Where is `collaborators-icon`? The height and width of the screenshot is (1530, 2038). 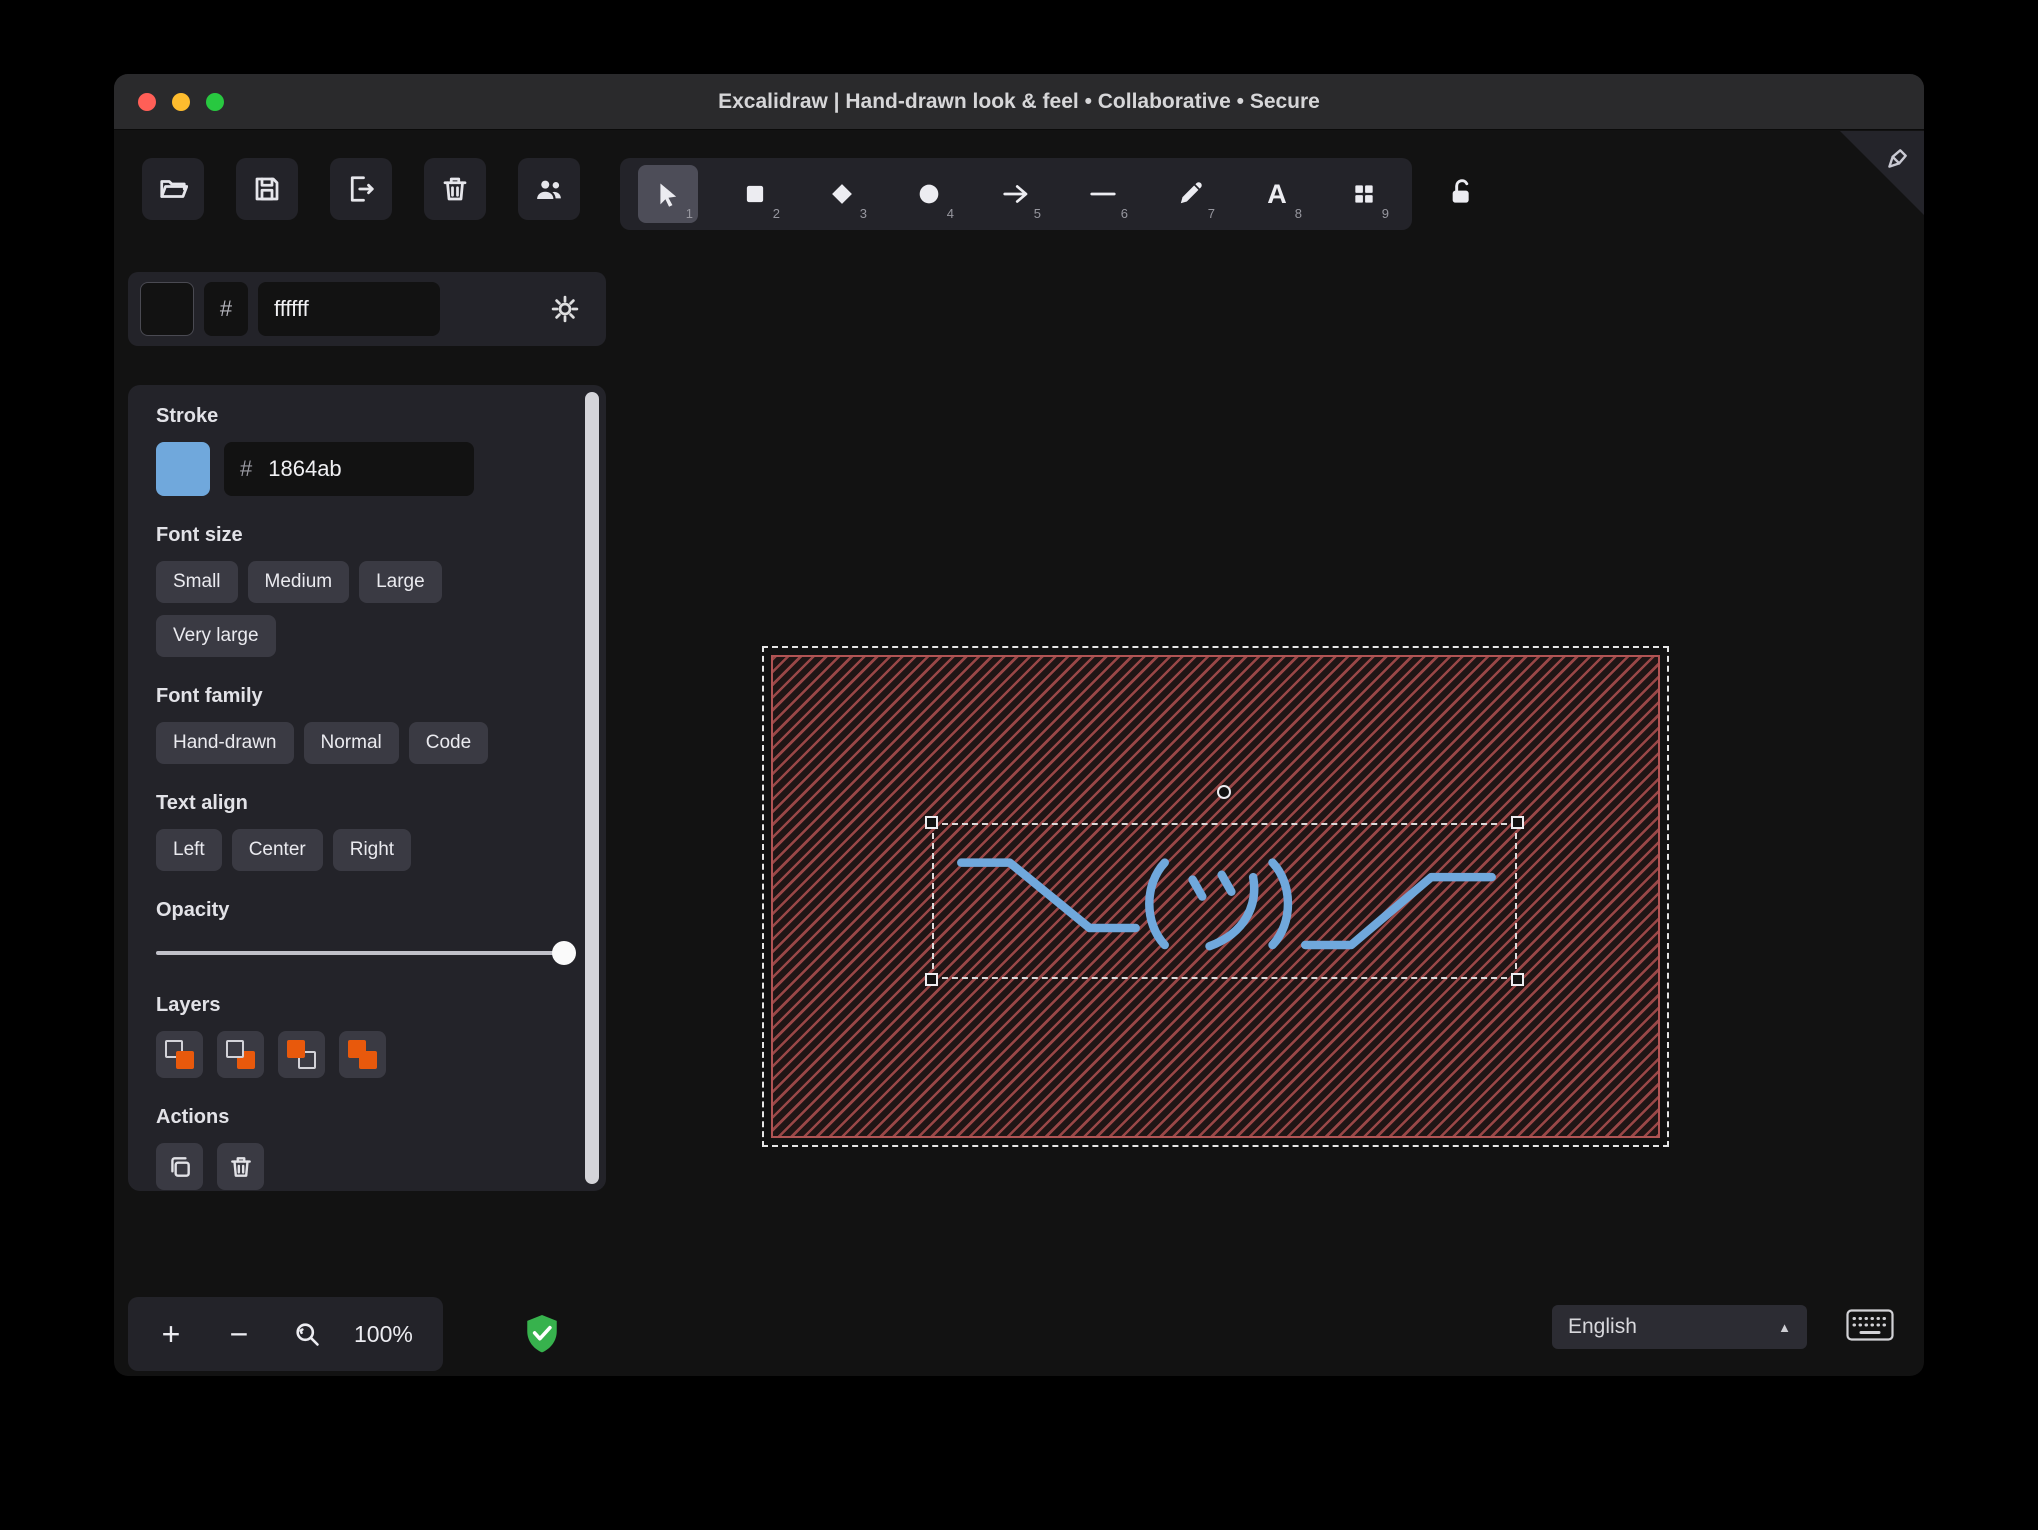
collaborators-icon is located at coordinates (549, 189).